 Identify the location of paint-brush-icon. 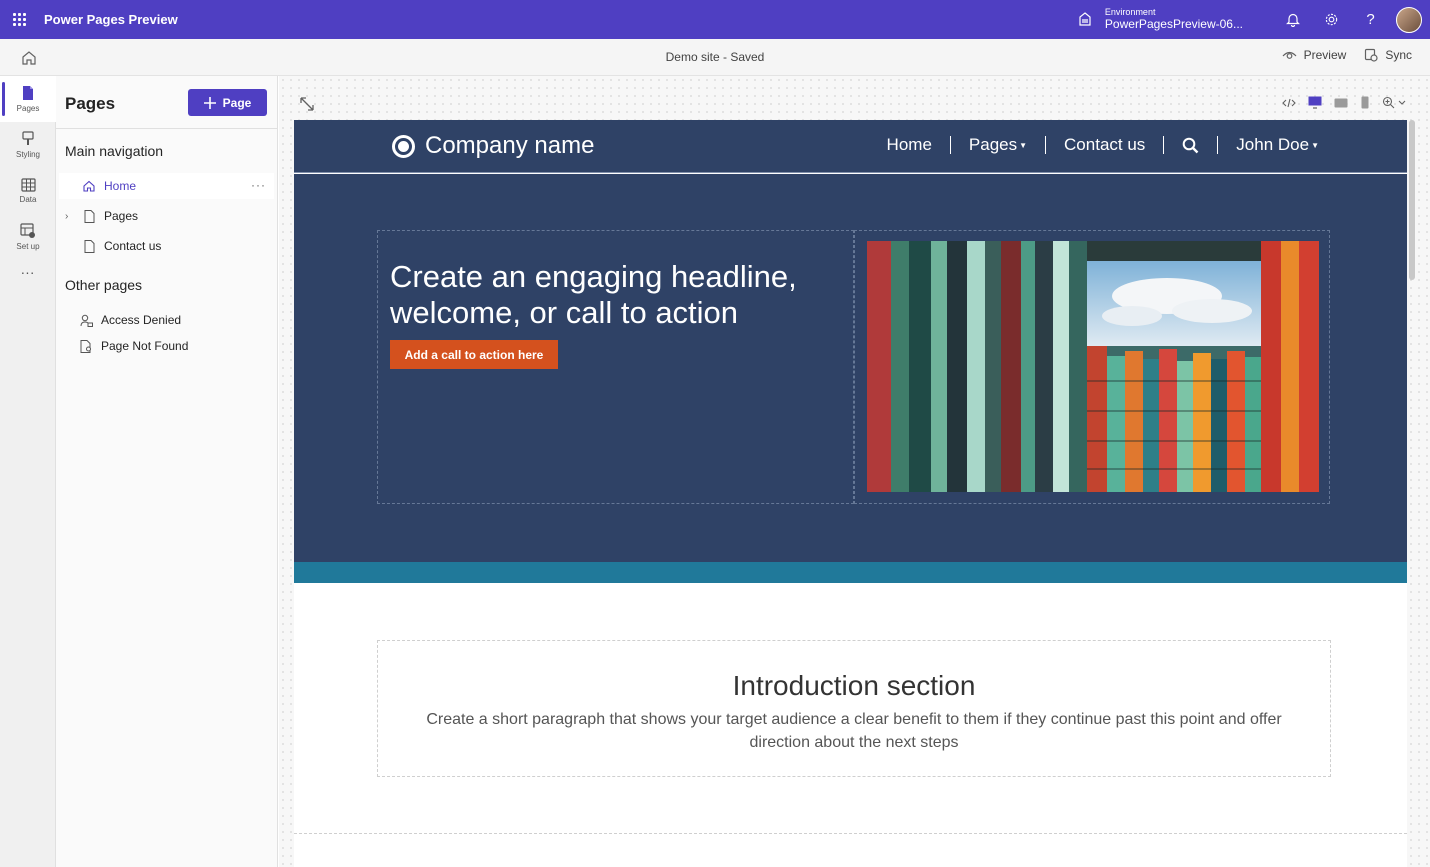
(28, 138).